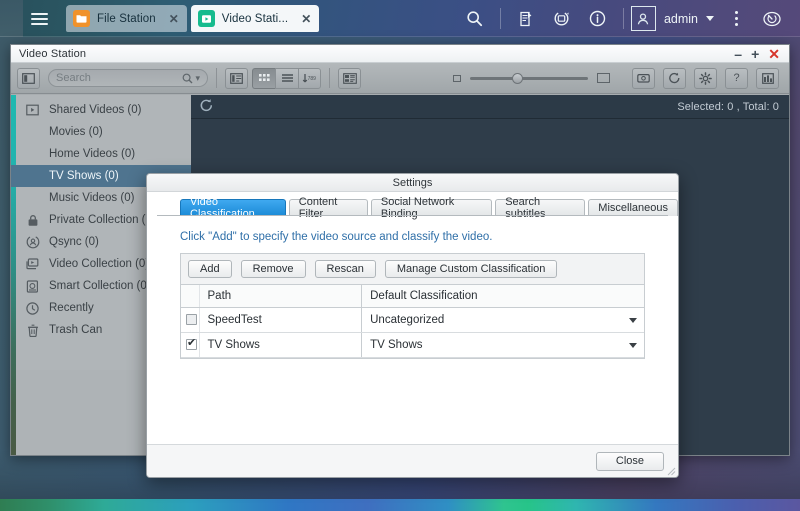 This screenshot has height=511, width=800. What do you see at coordinates (128, 78) in the screenshot?
I see `search-input: Search ▾` at bounding box center [128, 78].